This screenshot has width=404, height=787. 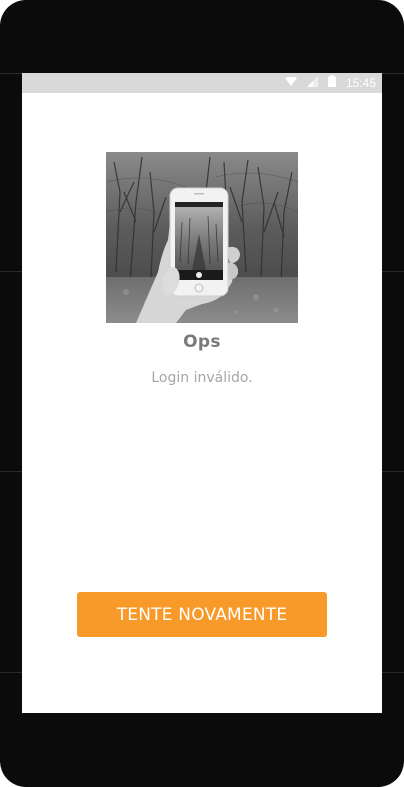 I want to click on error-message: Login inválido., so click(x=202, y=378).